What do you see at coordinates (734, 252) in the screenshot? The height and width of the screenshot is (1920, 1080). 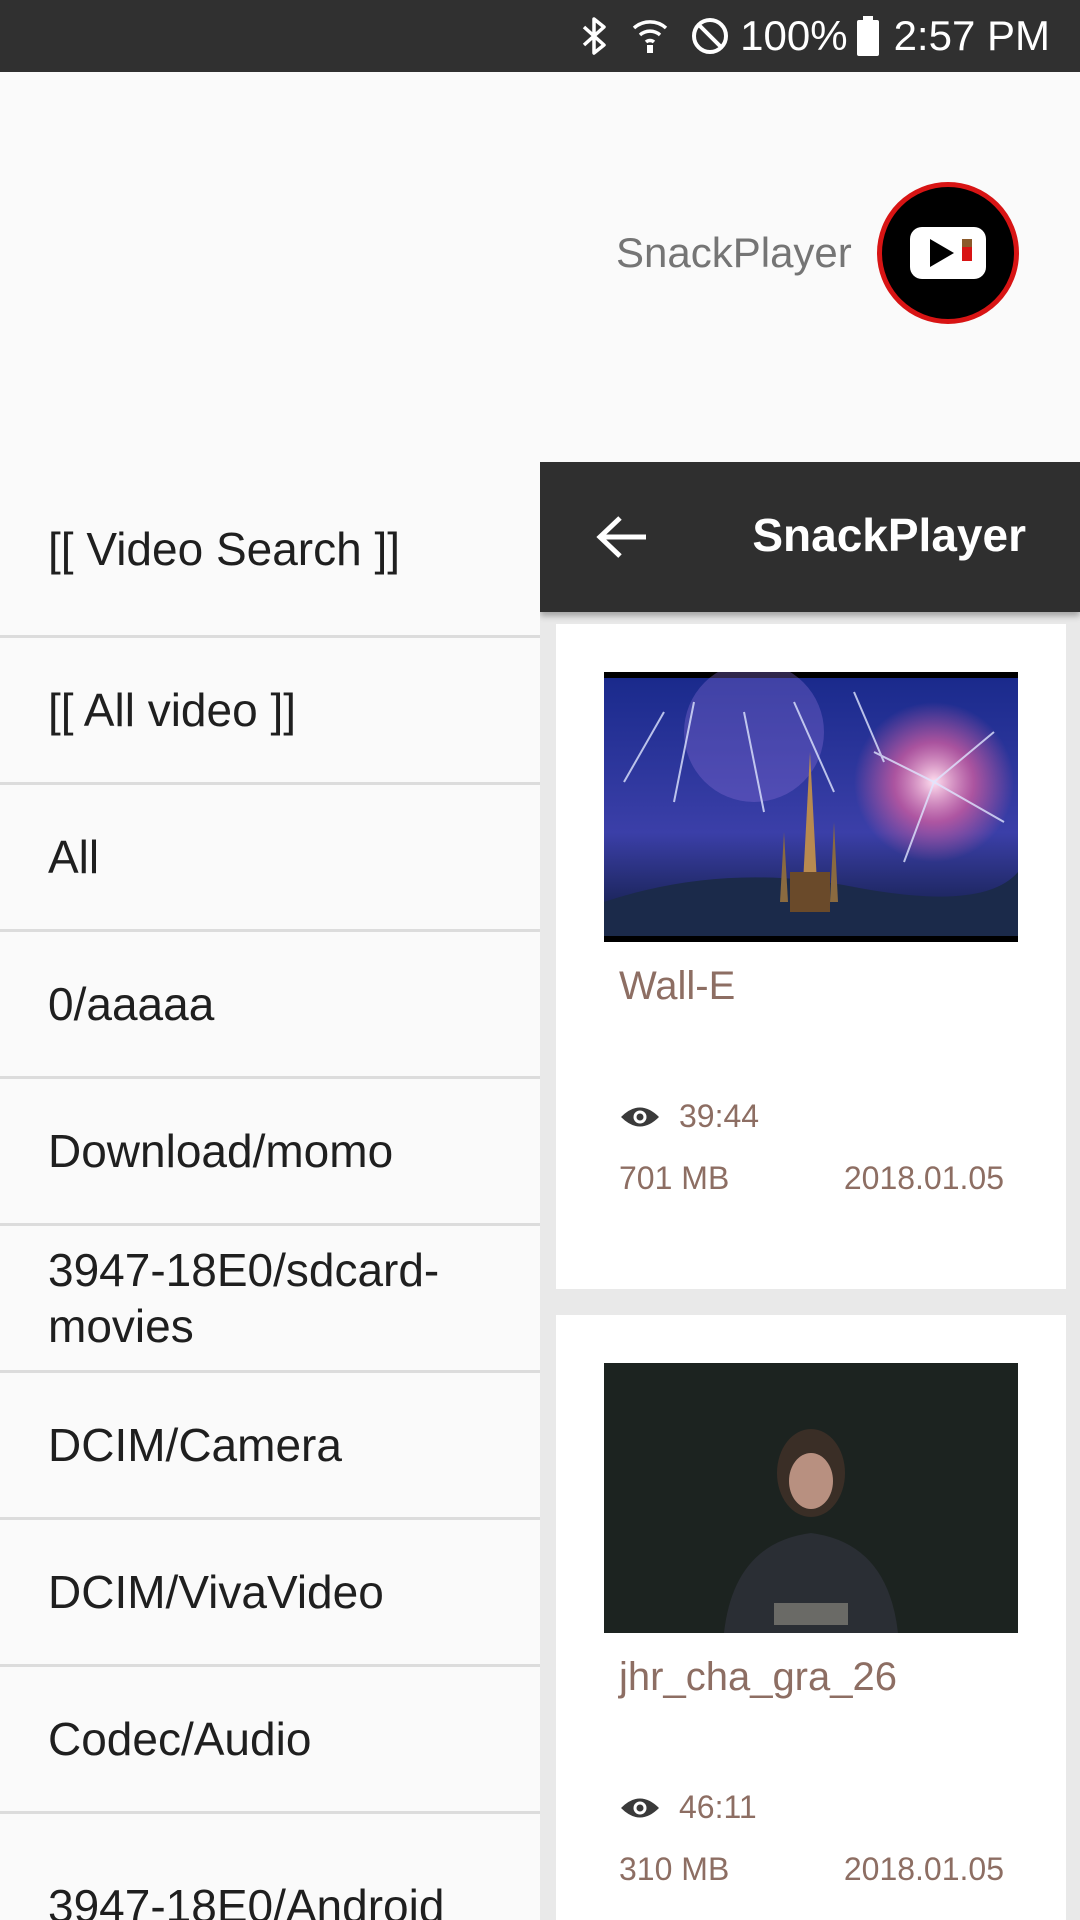 I see `drawer-app-name: SnackPlayer` at bounding box center [734, 252].